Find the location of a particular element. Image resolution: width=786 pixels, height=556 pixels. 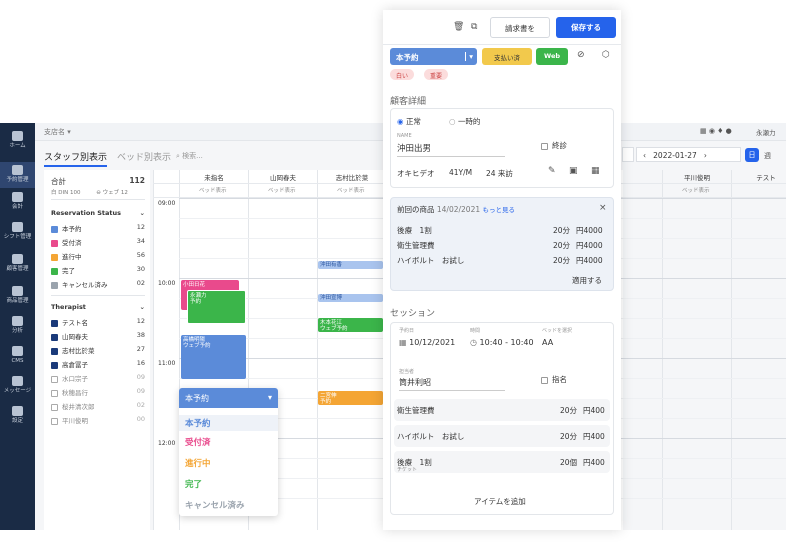

cancel-icon: ⊘ is located at coordinates (581, 55).